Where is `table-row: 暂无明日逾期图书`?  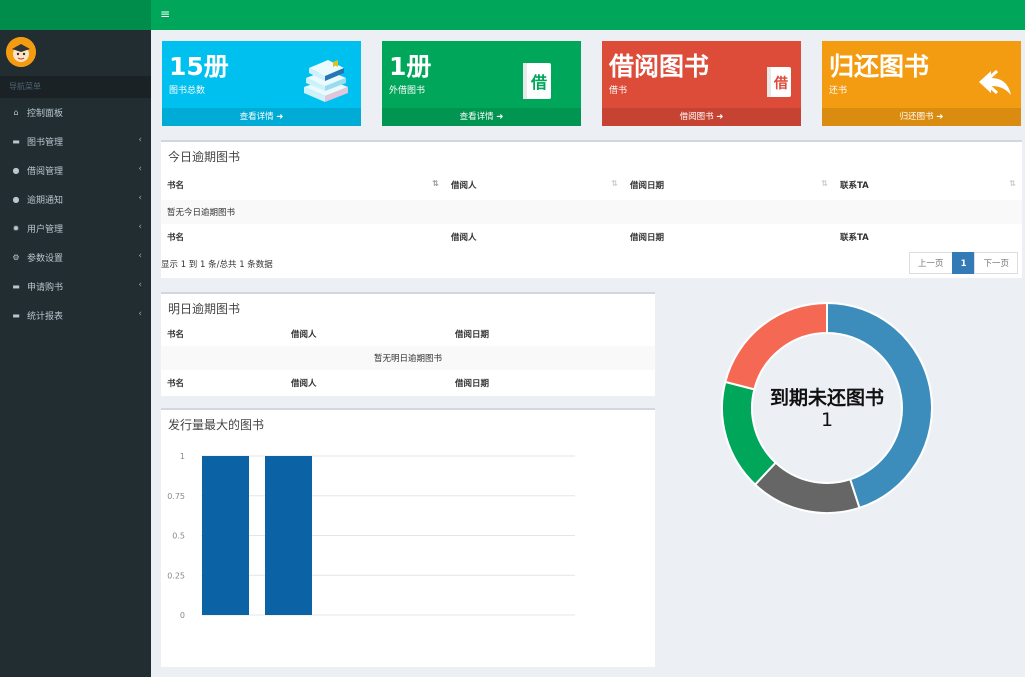
table-row: 暂无明日逾期图书 is located at coordinates (408, 358).